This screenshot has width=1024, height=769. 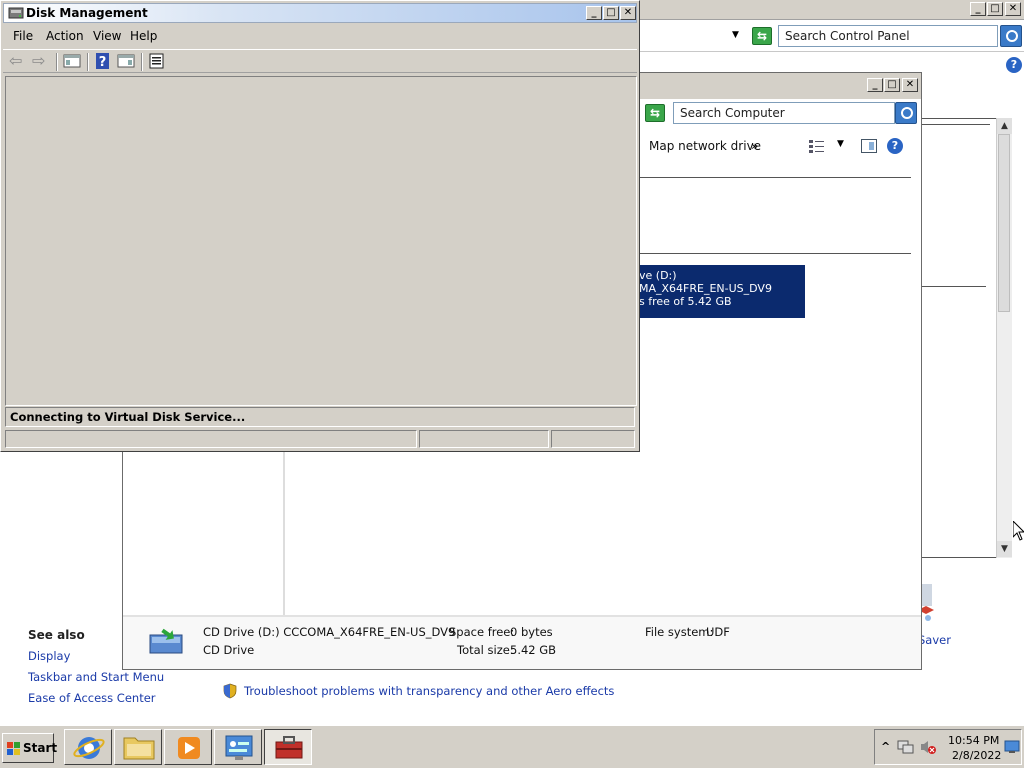 What do you see at coordinates (92, 698) in the screenshot?
I see `see-also-ease-of-access-link: Ease of Access Center` at bounding box center [92, 698].